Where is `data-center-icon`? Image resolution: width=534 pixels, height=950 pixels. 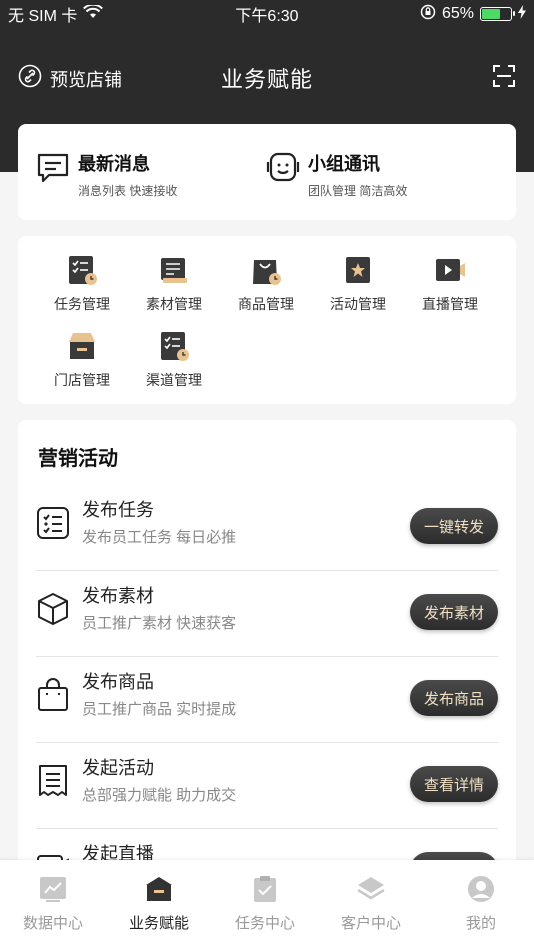 data-center-icon is located at coordinates (53, 889).